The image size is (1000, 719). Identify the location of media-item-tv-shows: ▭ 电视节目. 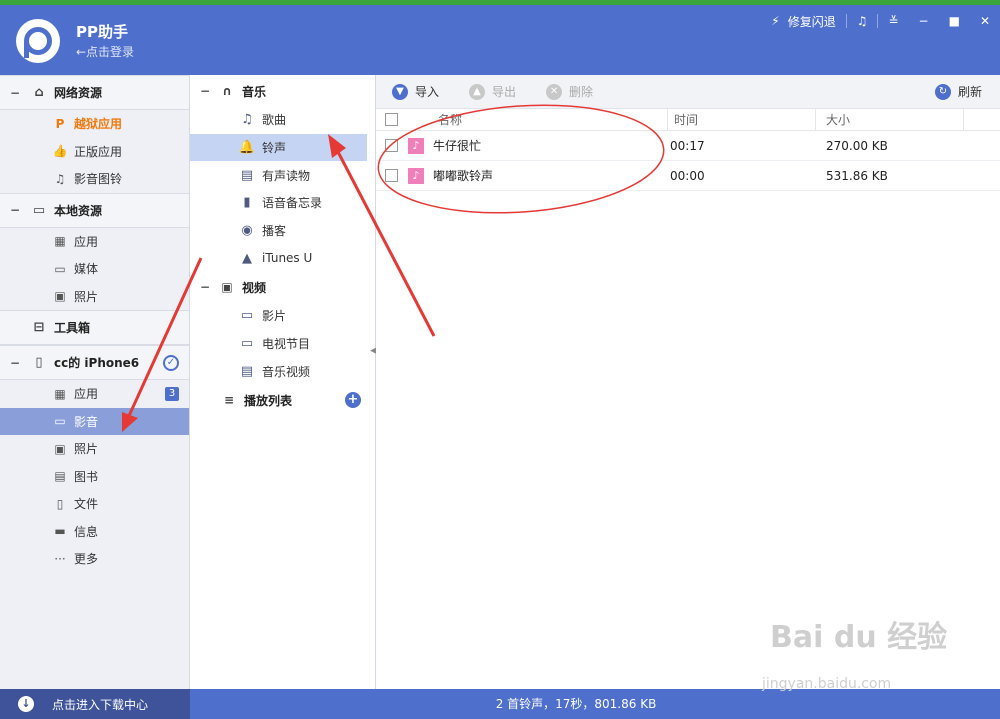
(282, 344).